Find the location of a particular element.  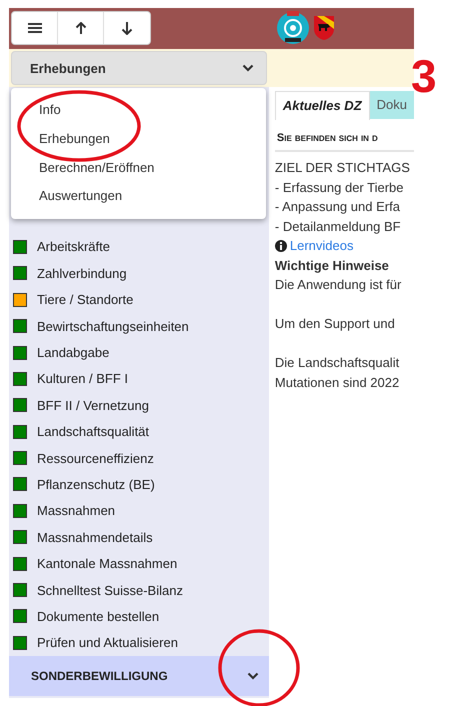

step-number: 3 is located at coordinates (424, 76).